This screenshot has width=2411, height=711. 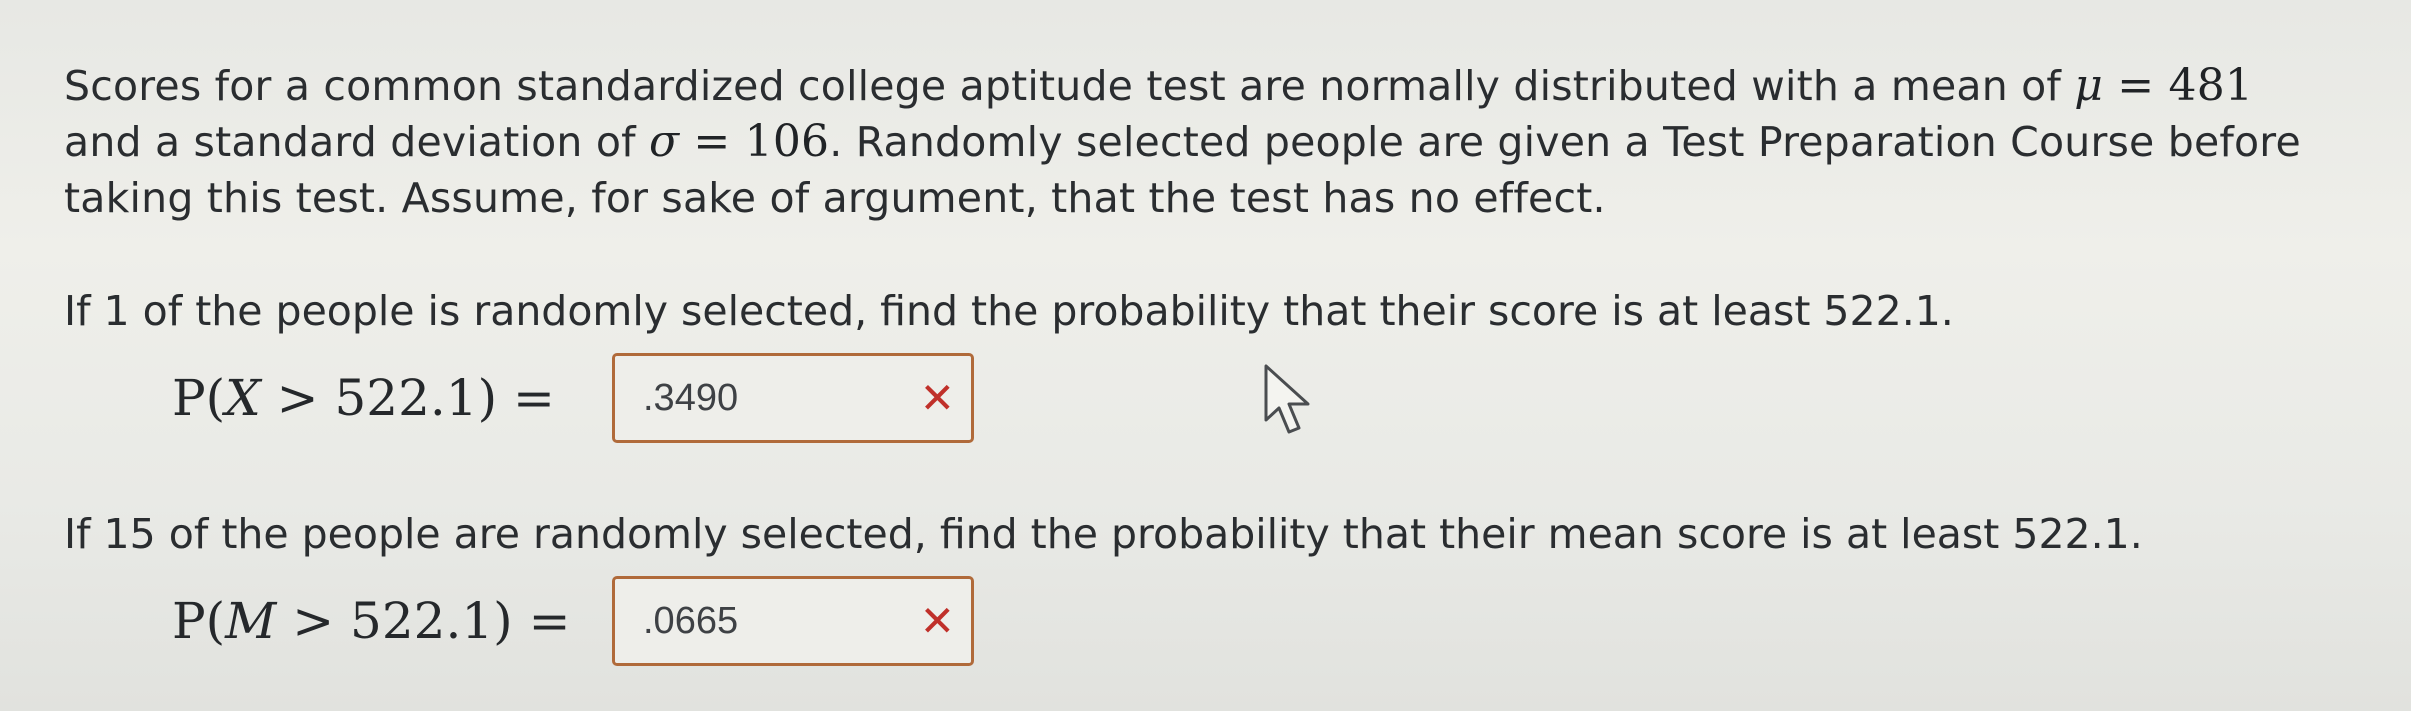 What do you see at coordinates (1287, 399) in the screenshot?
I see `mouse-cursor-icon` at bounding box center [1287, 399].